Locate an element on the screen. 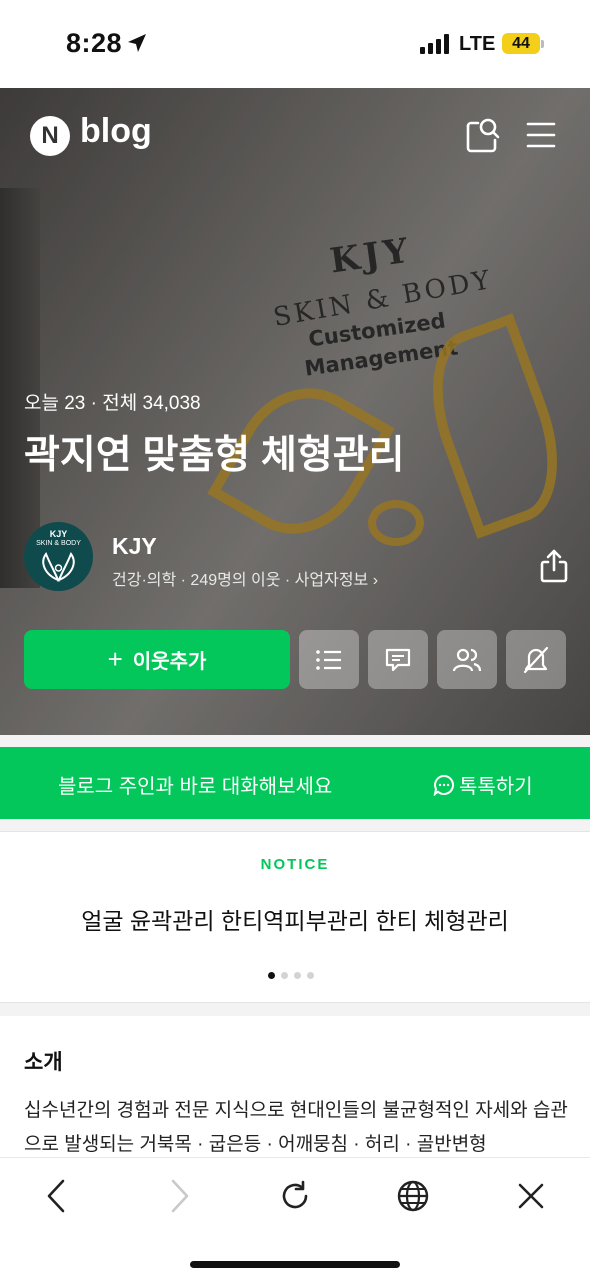 This screenshot has width=590, height=1280. notice-label: NOTICE is located at coordinates (295, 864).